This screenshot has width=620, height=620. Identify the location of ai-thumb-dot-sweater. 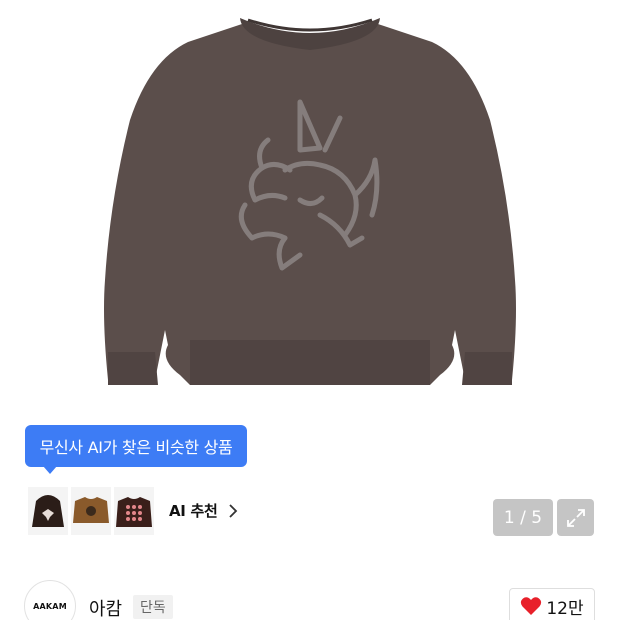
(134, 510).